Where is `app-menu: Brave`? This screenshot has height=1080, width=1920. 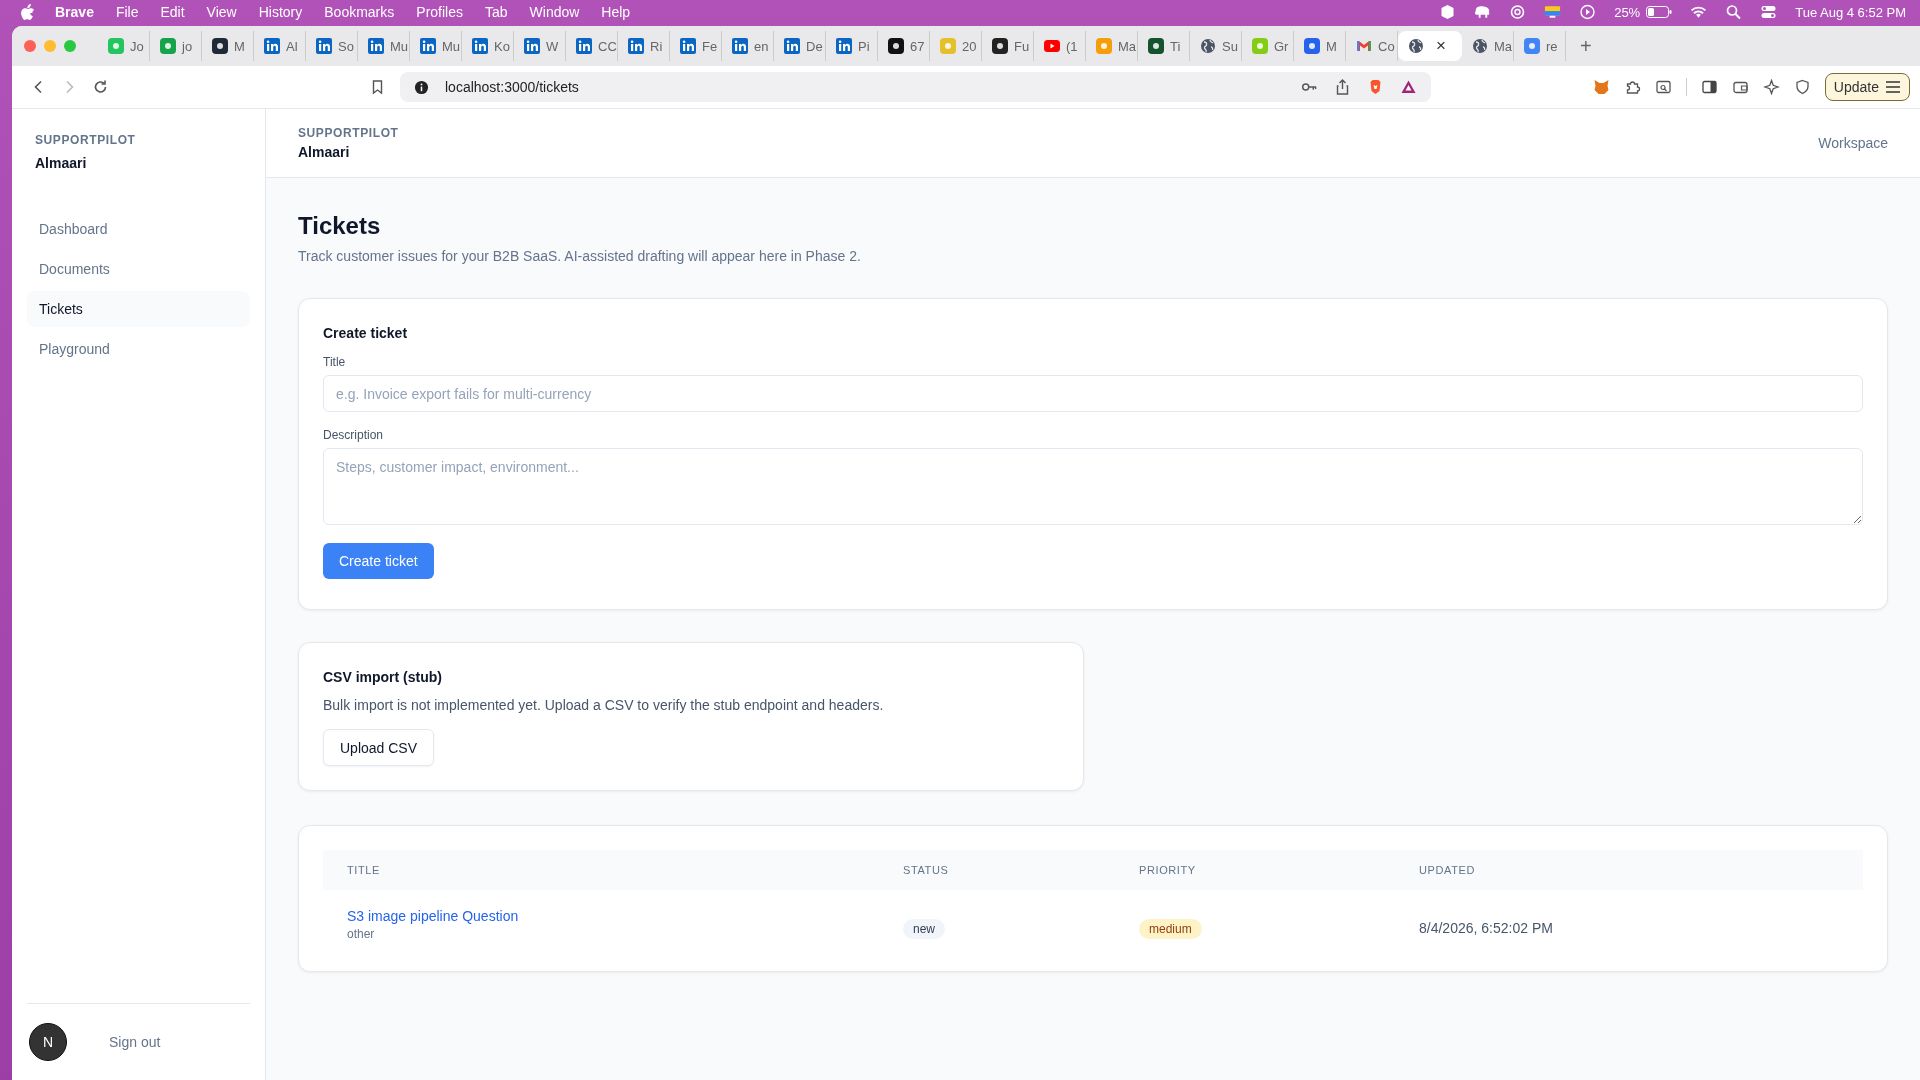 app-menu: Brave is located at coordinates (74, 12).